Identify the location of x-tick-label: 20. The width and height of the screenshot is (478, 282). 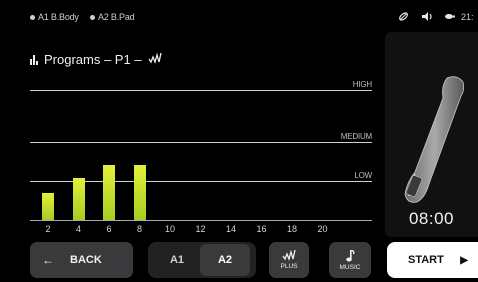
(322, 229).